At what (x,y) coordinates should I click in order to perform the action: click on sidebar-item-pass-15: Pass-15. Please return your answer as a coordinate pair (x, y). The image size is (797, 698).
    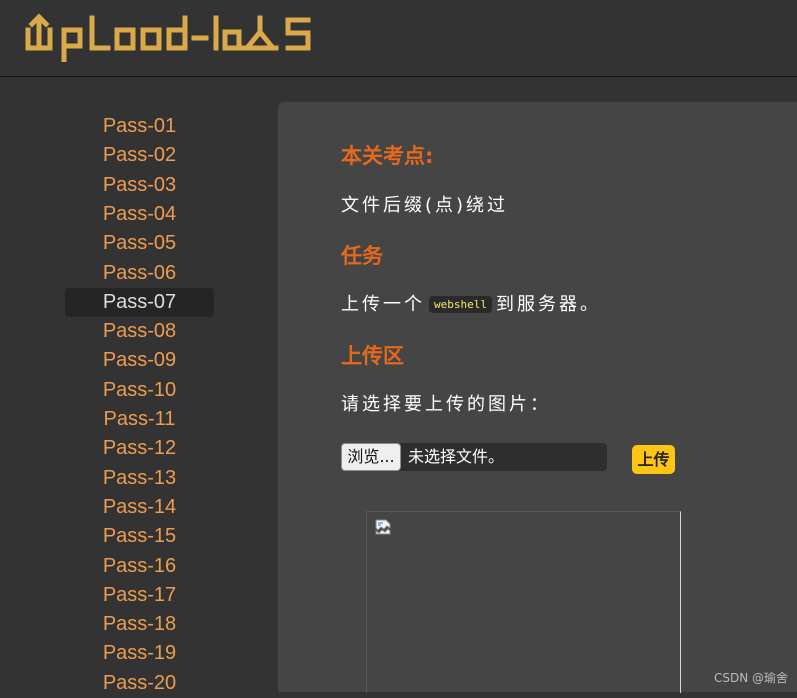
    Looking at the image, I should click on (139, 536).